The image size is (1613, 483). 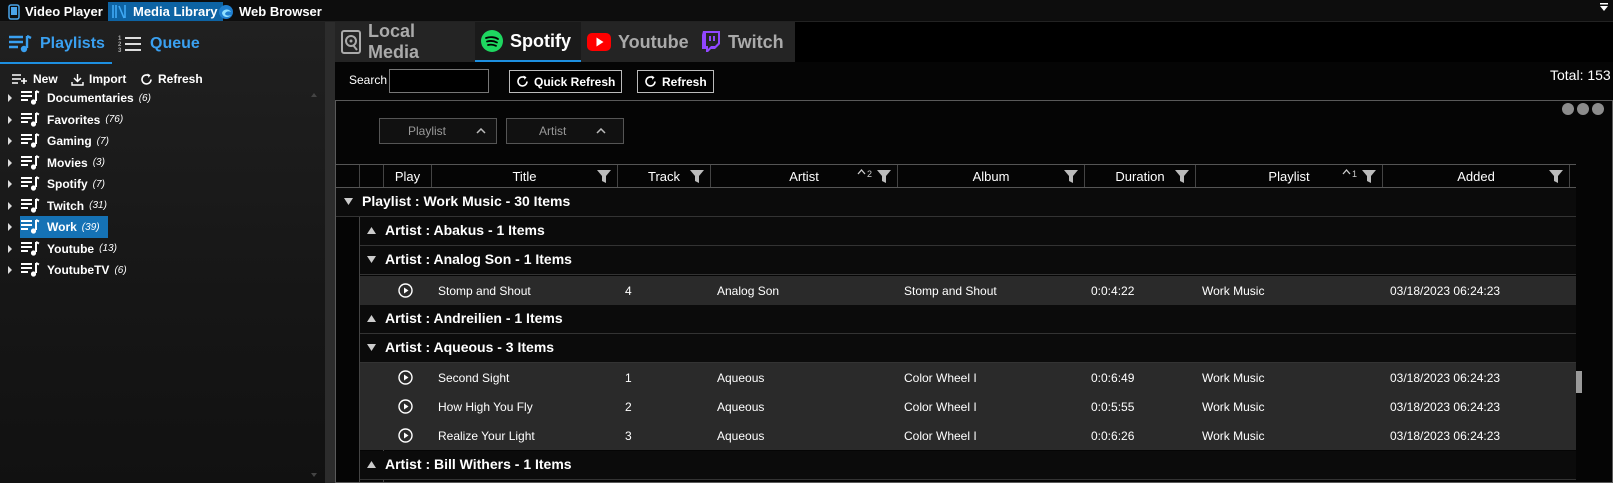 What do you see at coordinates (75, 120) in the screenshot?
I see `playlist-entry: Favorites (76)` at bounding box center [75, 120].